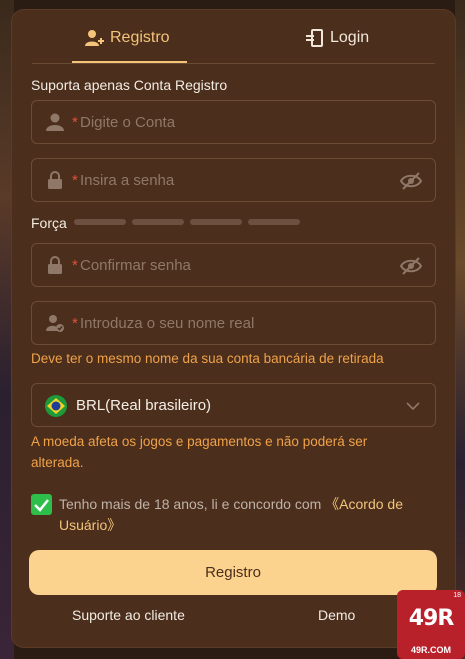 Image resolution: width=465 pixels, height=659 pixels. What do you see at coordinates (167, 323) in the screenshot?
I see `realname-placeholder: Introduza o seu nome real` at bounding box center [167, 323].